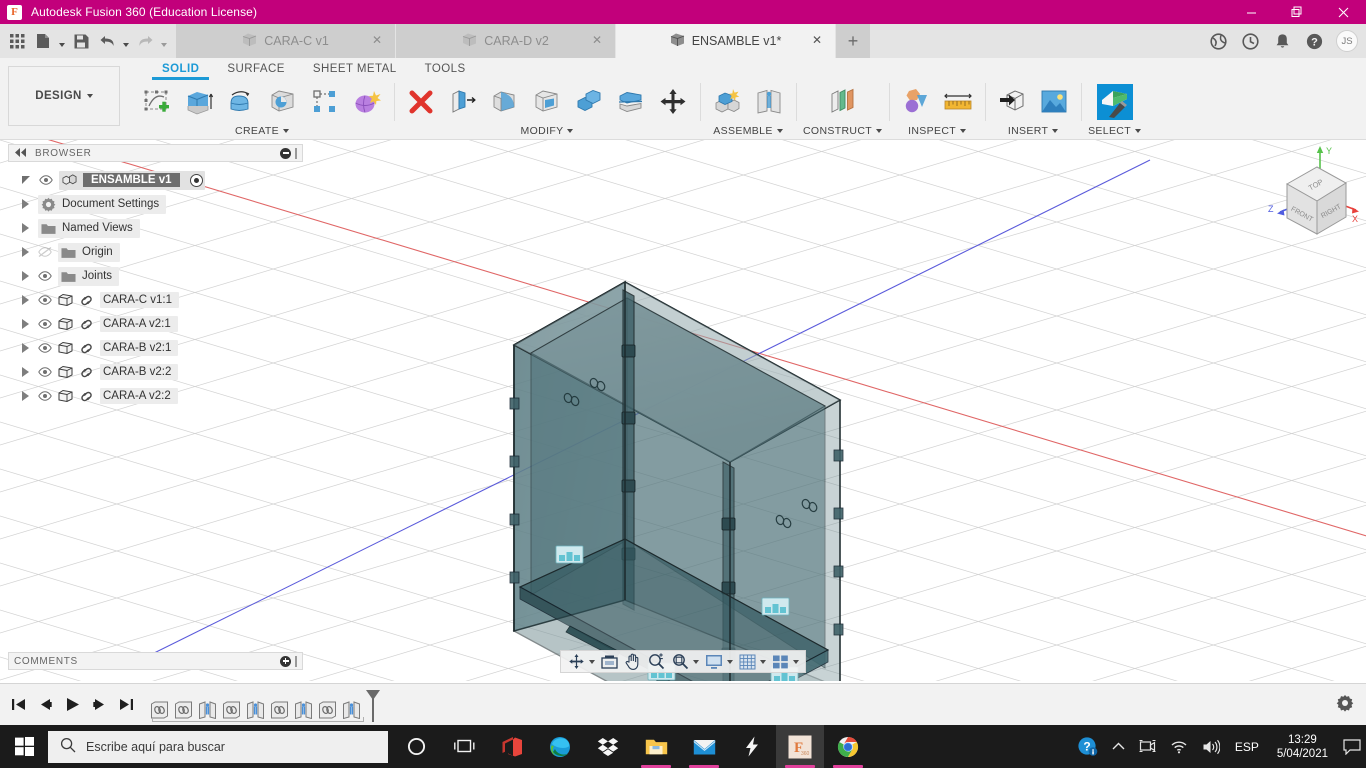 The height and width of the screenshot is (768, 1366). I want to click on language-indicator: ESP, so click(1247, 747).